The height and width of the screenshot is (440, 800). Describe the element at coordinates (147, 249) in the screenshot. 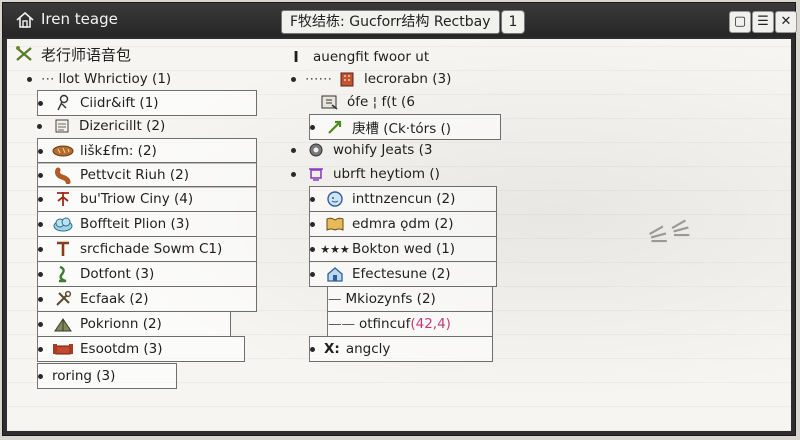

I see `list-item: srcfichade Sowm C1)` at that location.